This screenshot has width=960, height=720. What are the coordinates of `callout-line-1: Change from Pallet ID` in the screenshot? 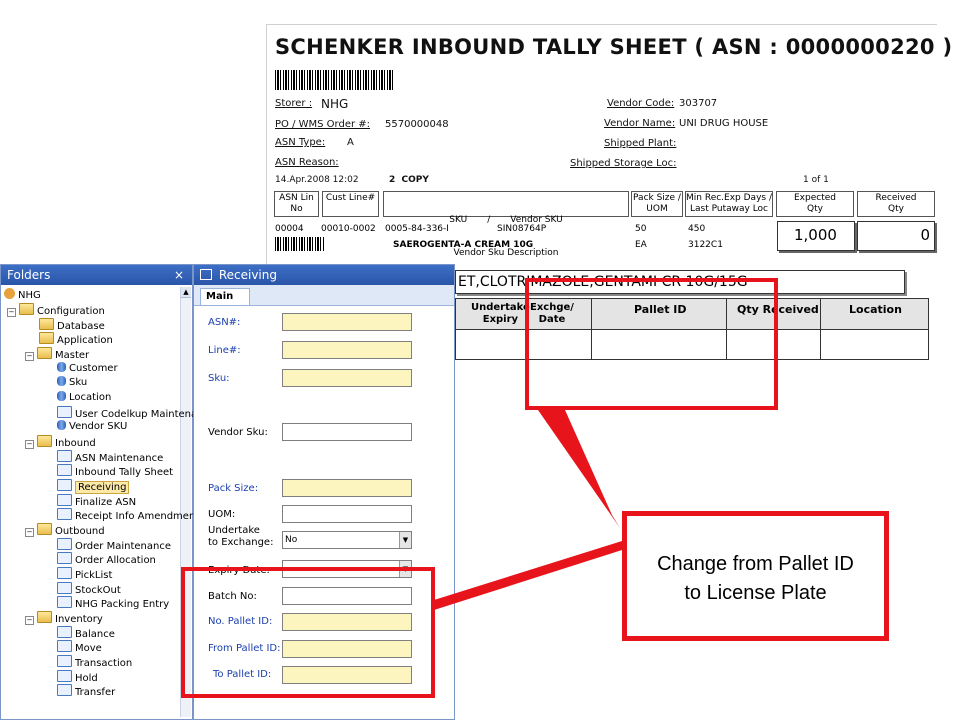 It's located at (755, 564).